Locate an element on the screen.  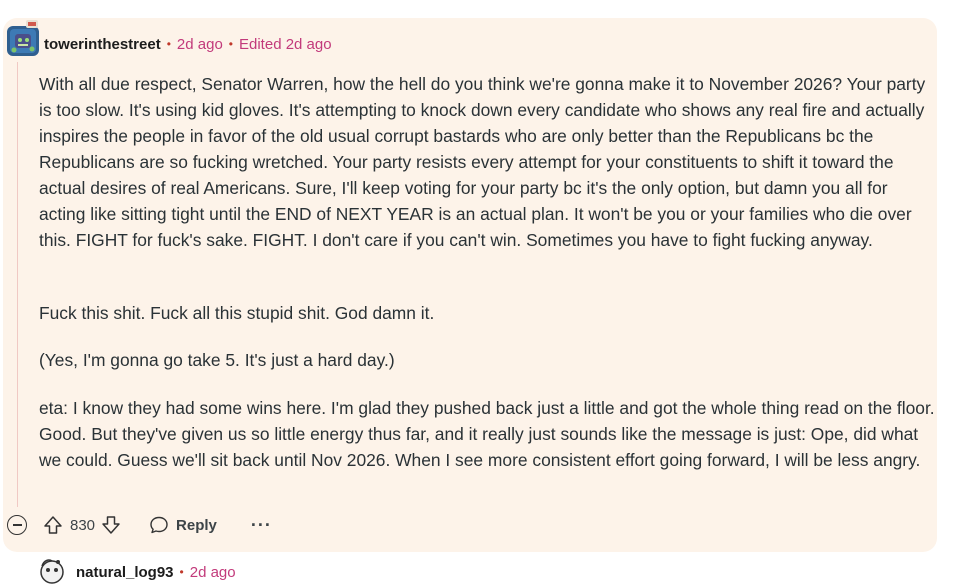
edited-timestamp: Edited 2d ago is located at coordinates (285, 44).